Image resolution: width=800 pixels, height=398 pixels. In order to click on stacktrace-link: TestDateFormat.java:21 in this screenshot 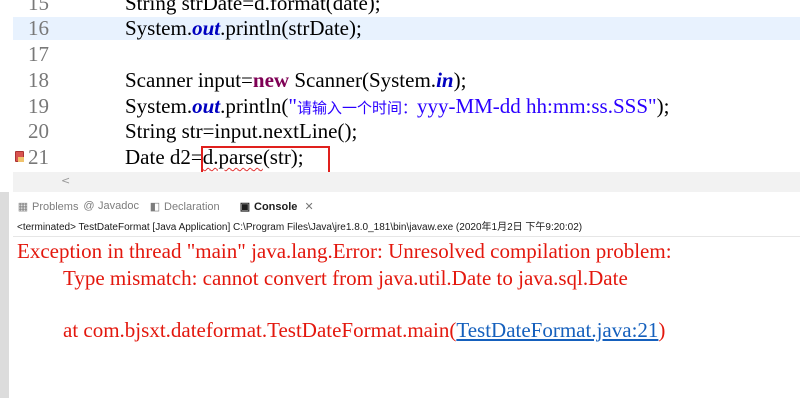, I will do `click(557, 330)`.